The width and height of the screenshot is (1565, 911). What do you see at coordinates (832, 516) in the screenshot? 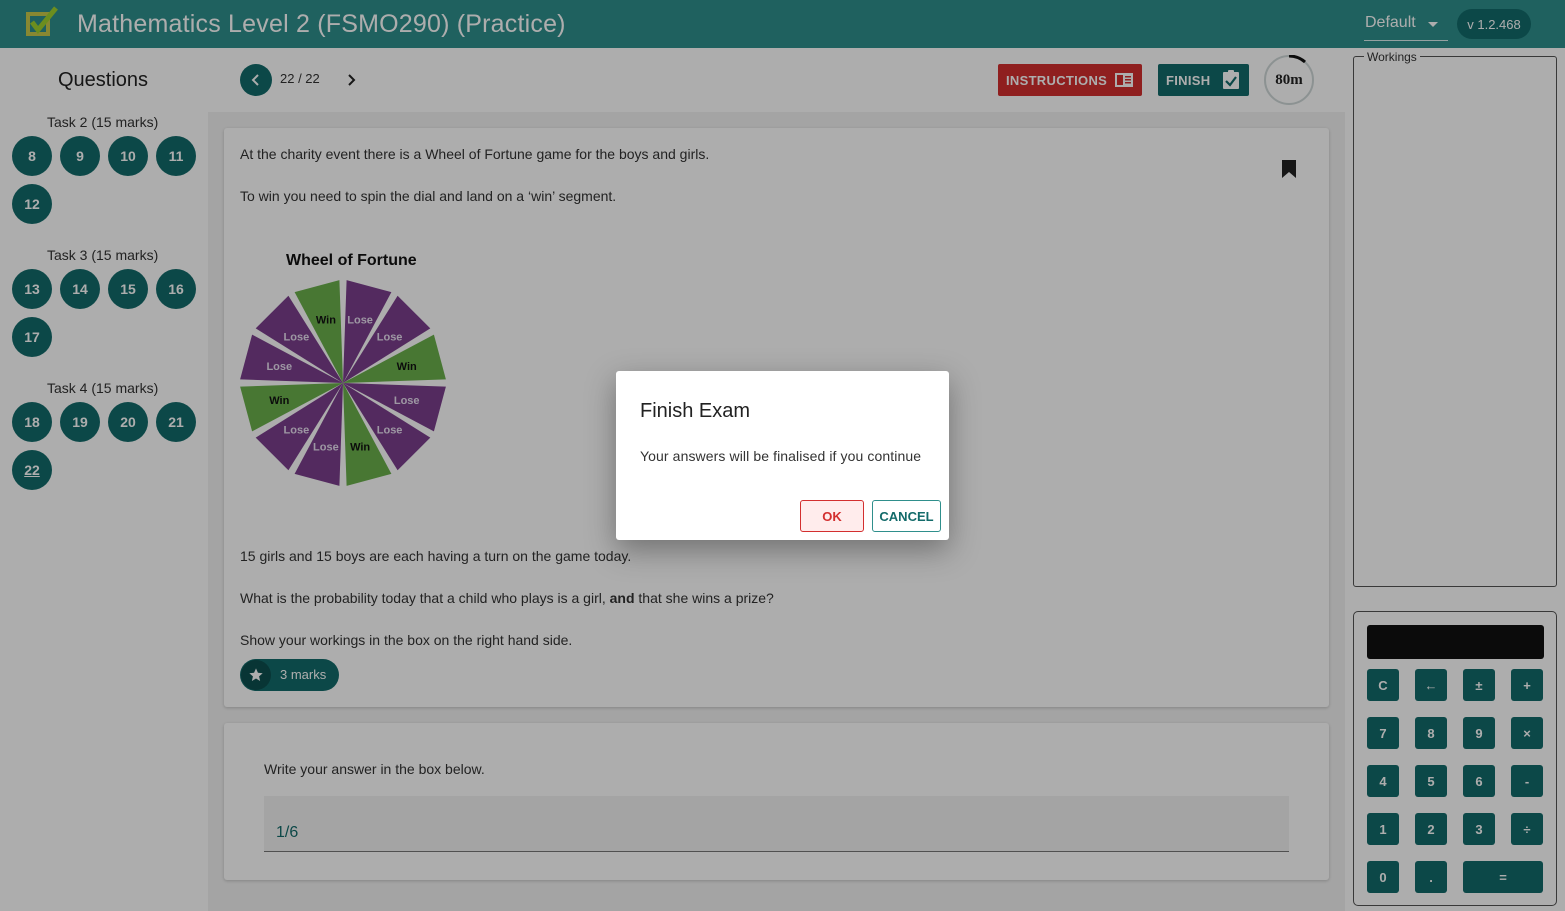
I see `ok-button: OK` at bounding box center [832, 516].